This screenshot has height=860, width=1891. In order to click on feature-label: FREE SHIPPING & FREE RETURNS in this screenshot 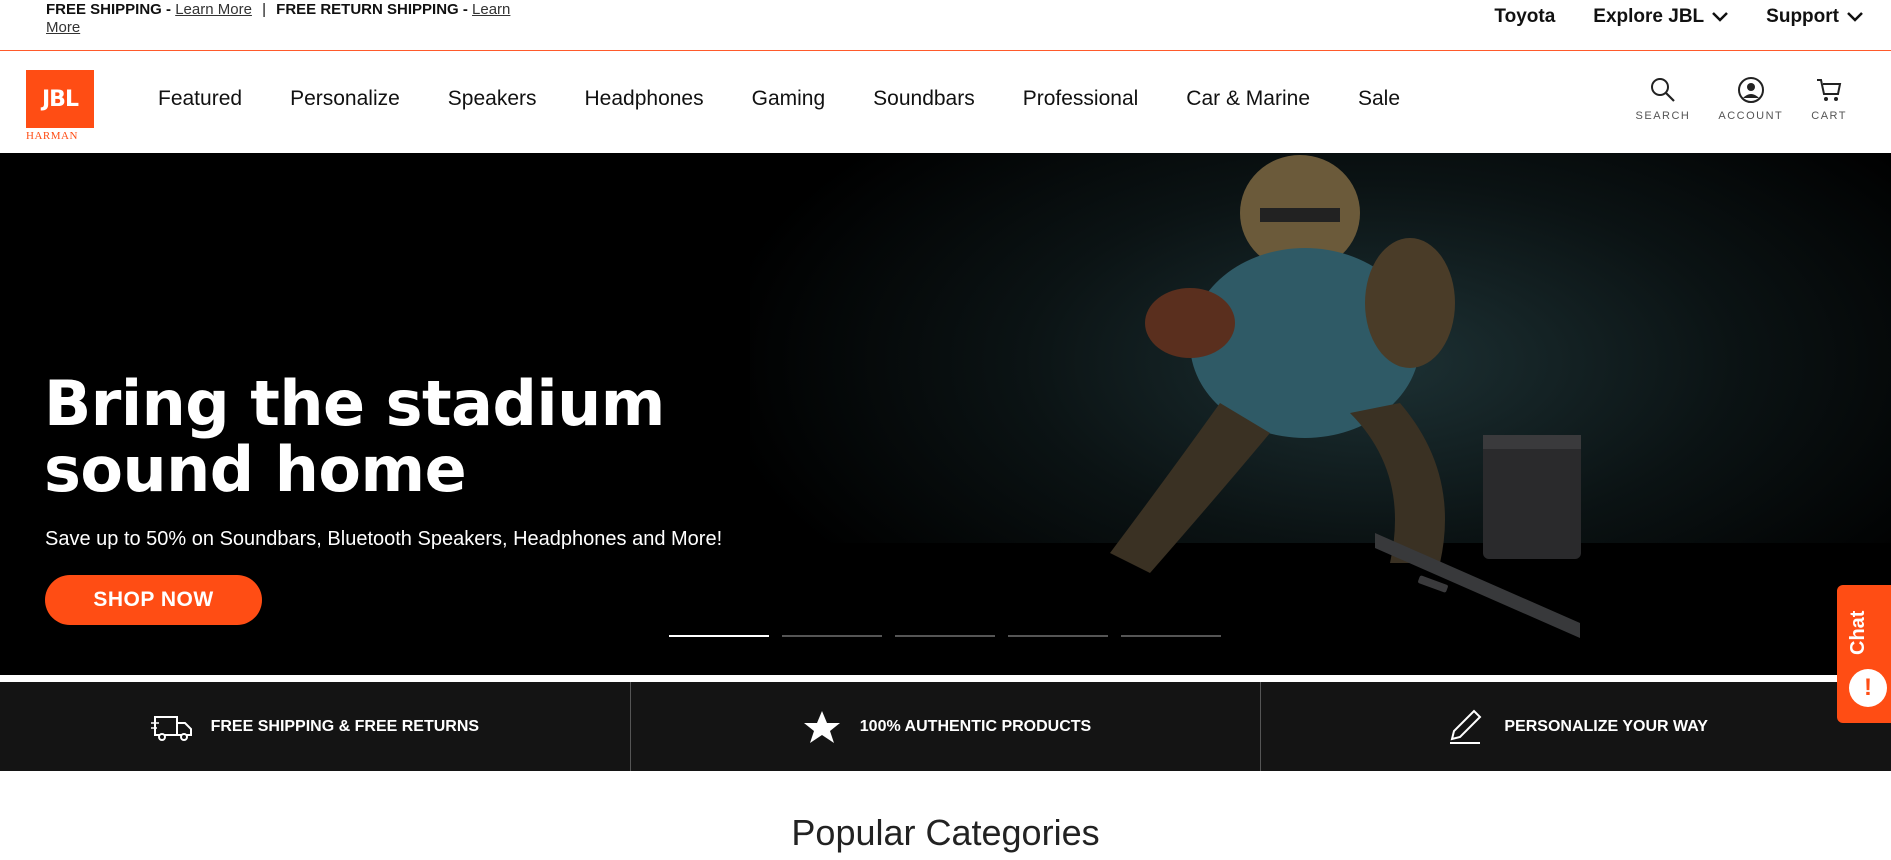, I will do `click(345, 726)`.